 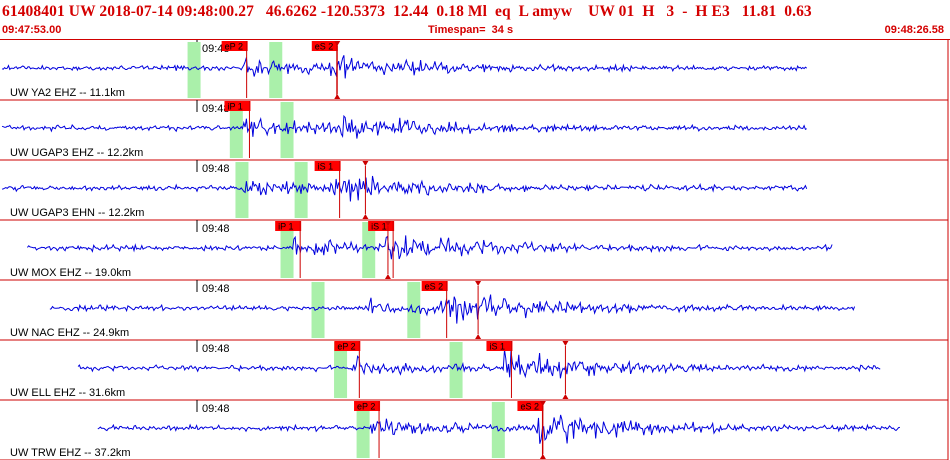 I want to click on pick-label-1: iS 1, so click(x=326, y=167).